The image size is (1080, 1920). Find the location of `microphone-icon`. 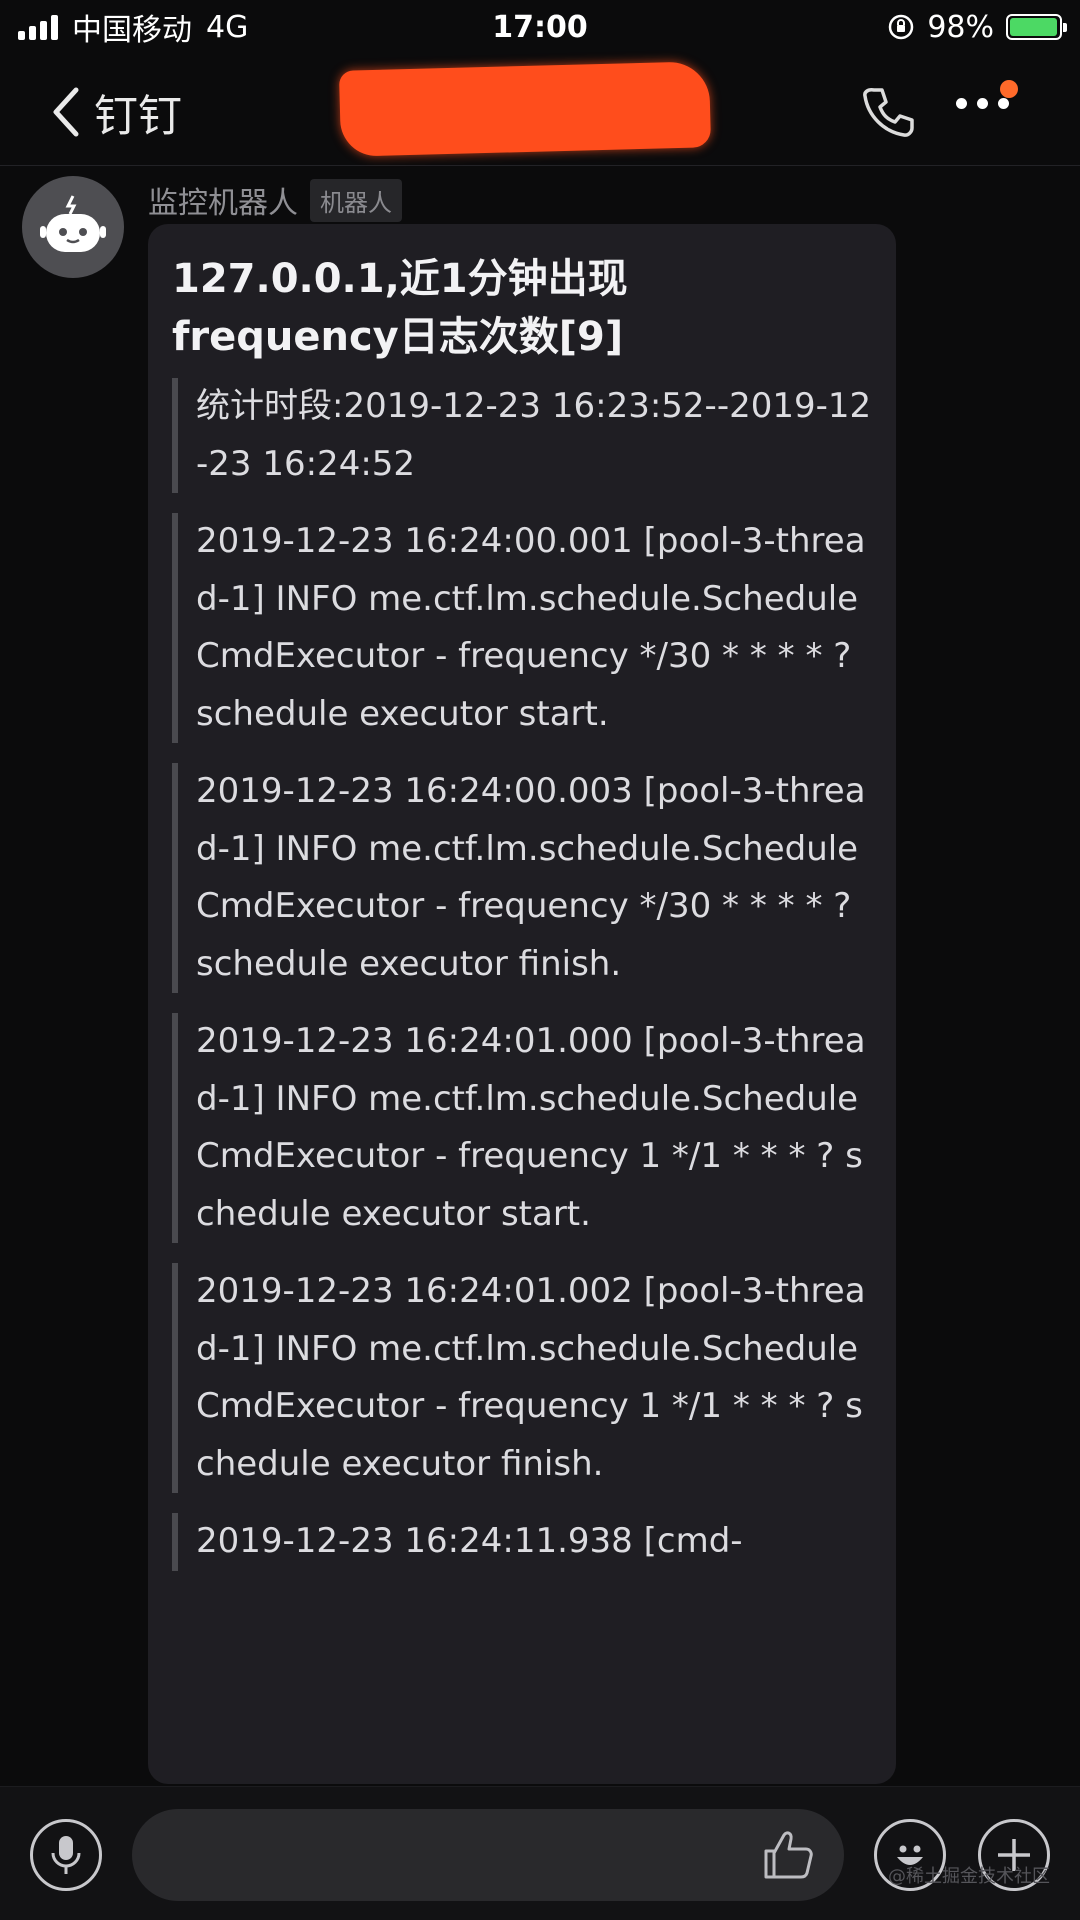

microphone-icon is located at coordinates (66, 1855).